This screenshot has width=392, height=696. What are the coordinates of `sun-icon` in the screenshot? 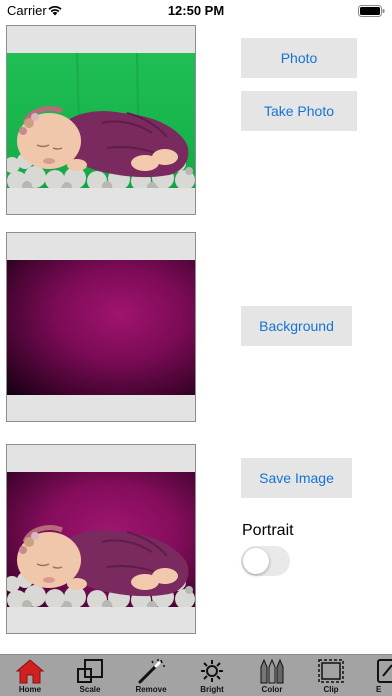 It's located at (212, 671).